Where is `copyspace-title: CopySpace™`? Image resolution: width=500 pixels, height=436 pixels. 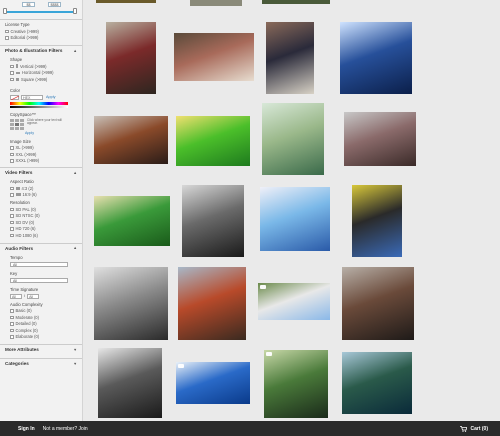 copyspace-title: CopySpace™ is located at coordinates (23, 114).